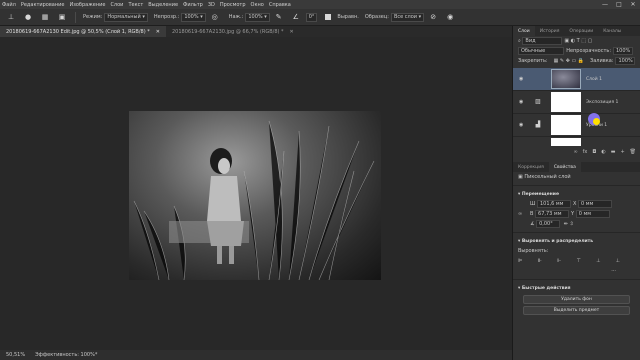 The image size is (640, 360). Describe the element at coordinates (579, 261) in the screenshot. I see `align-top-icon: ⊤` at that location.